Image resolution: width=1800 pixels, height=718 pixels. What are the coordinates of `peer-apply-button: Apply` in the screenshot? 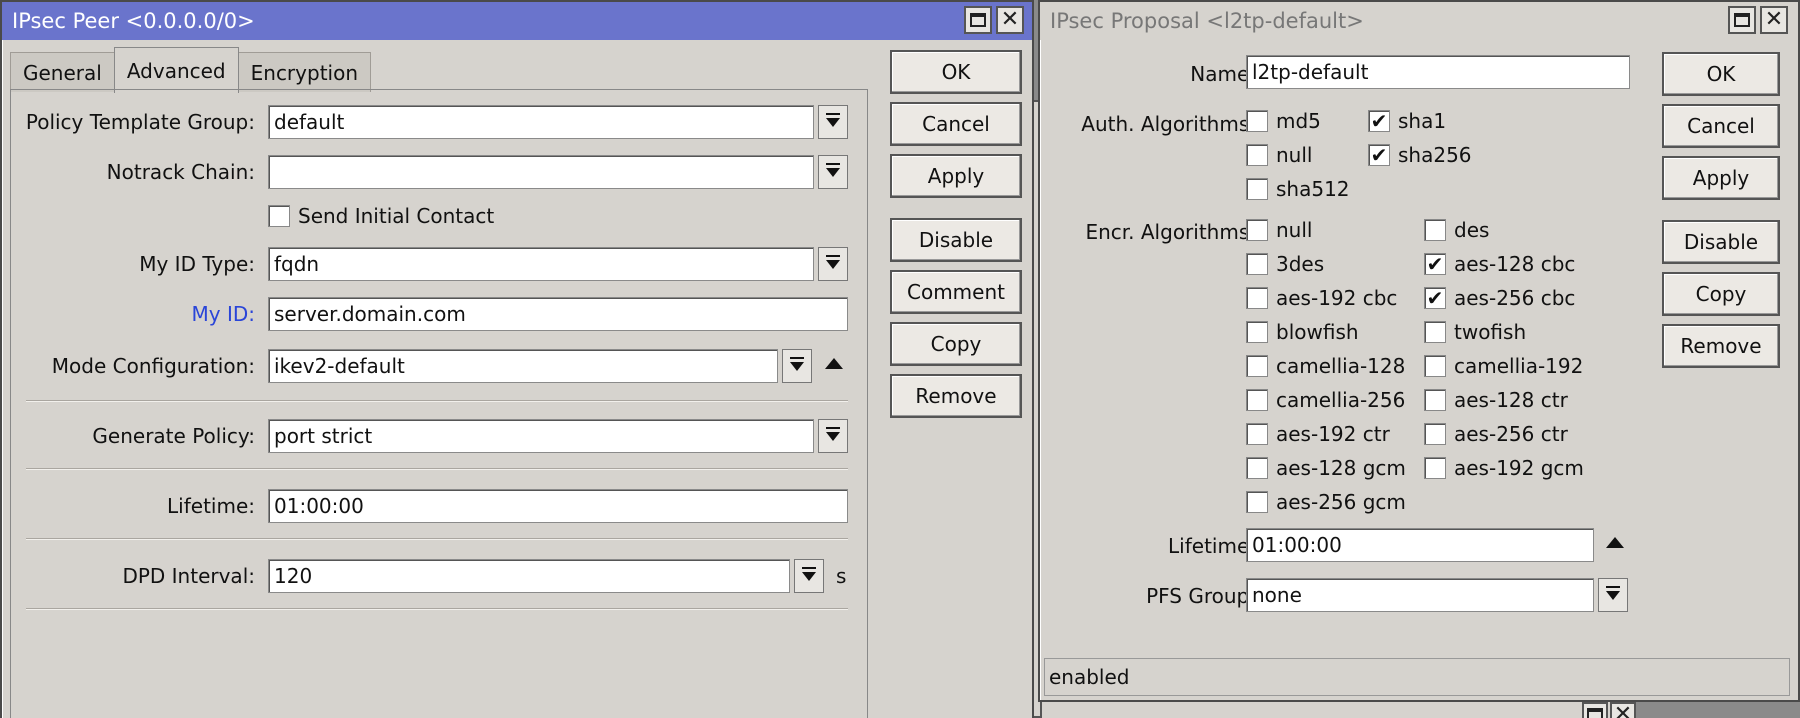 It's located at (956, 176).